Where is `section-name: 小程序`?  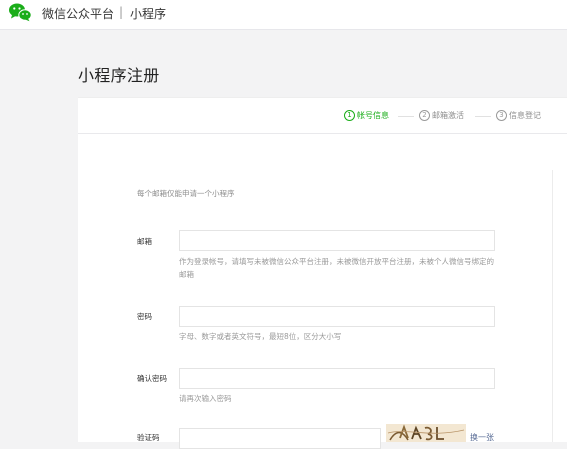 section-name: 小程序 is located at coordinates (148, 14).